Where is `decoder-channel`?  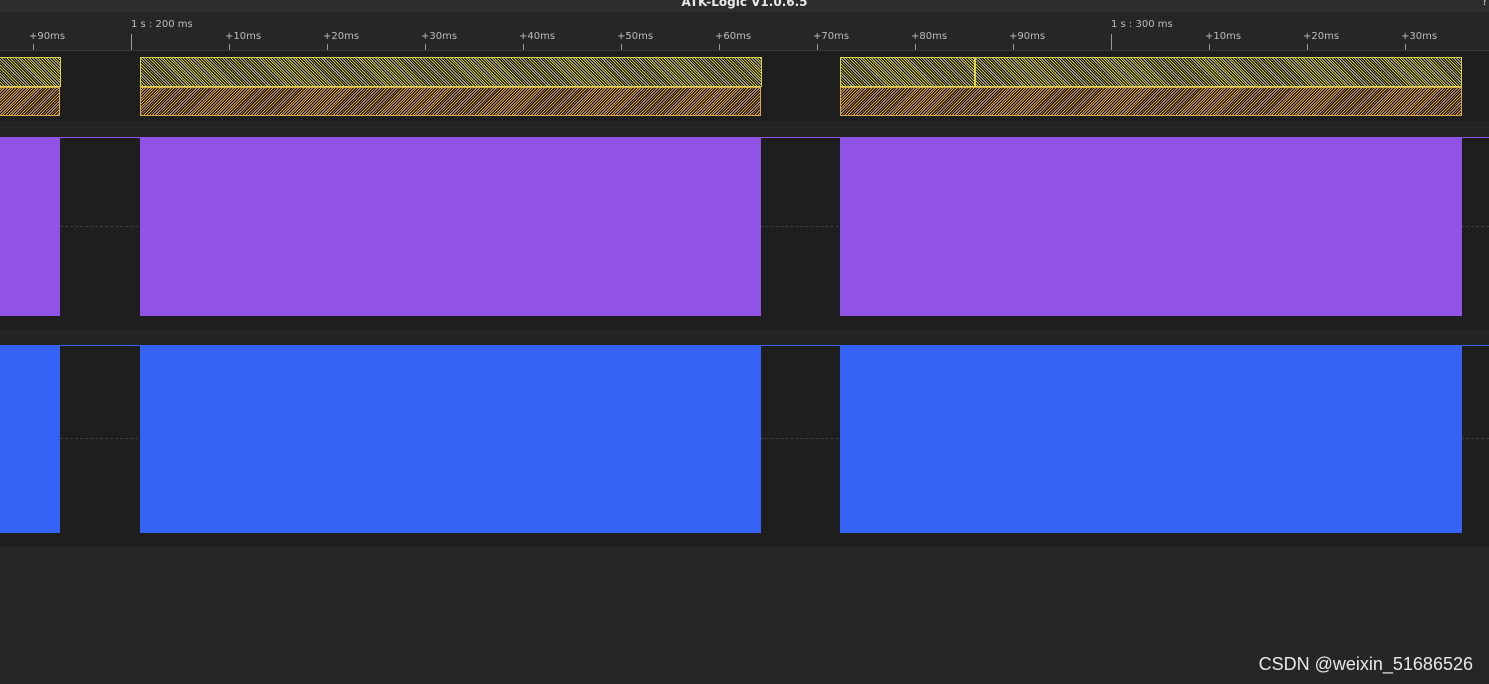 decoder-channel is located at coordinates (744, 86).